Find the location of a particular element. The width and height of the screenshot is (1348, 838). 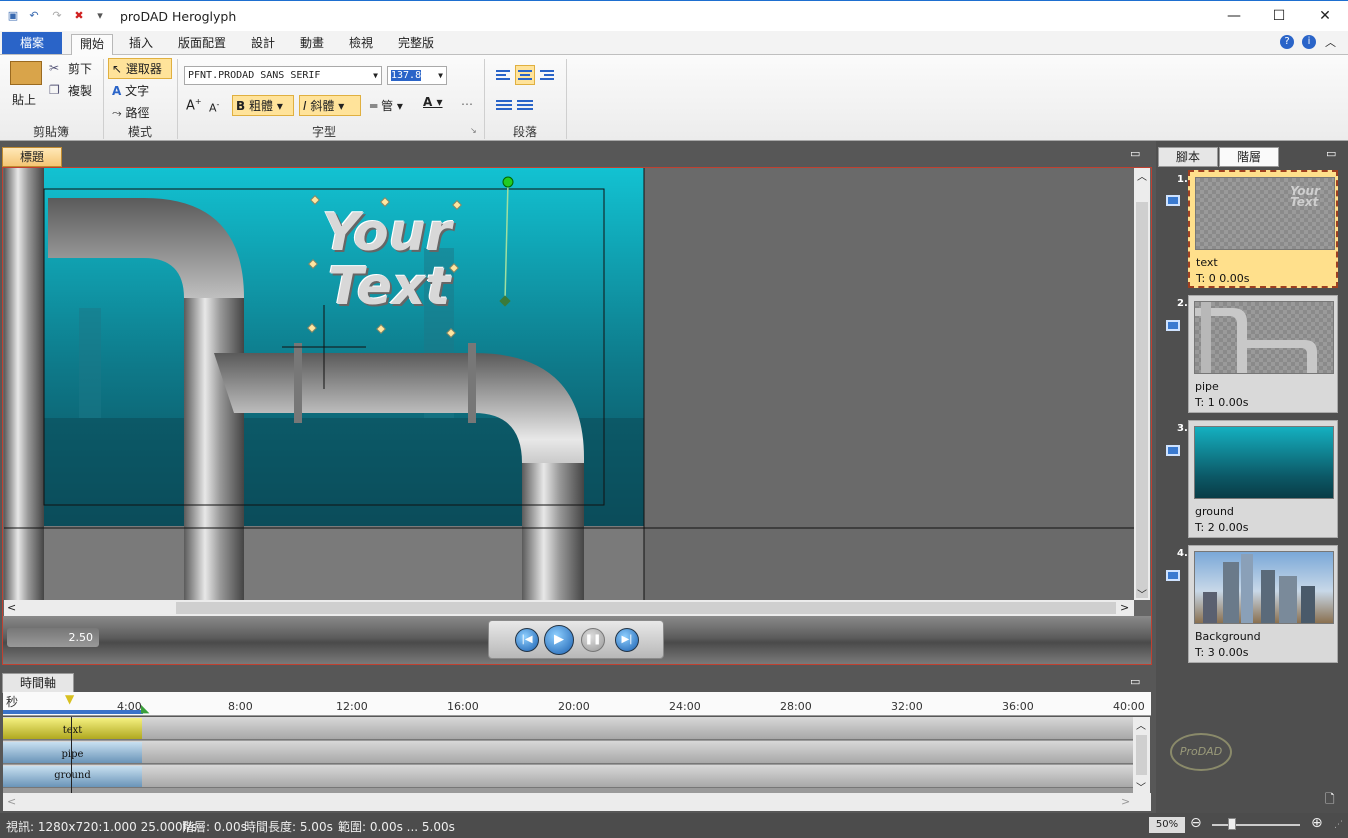

clip-ground: ground is located at coordinates (72, 776).